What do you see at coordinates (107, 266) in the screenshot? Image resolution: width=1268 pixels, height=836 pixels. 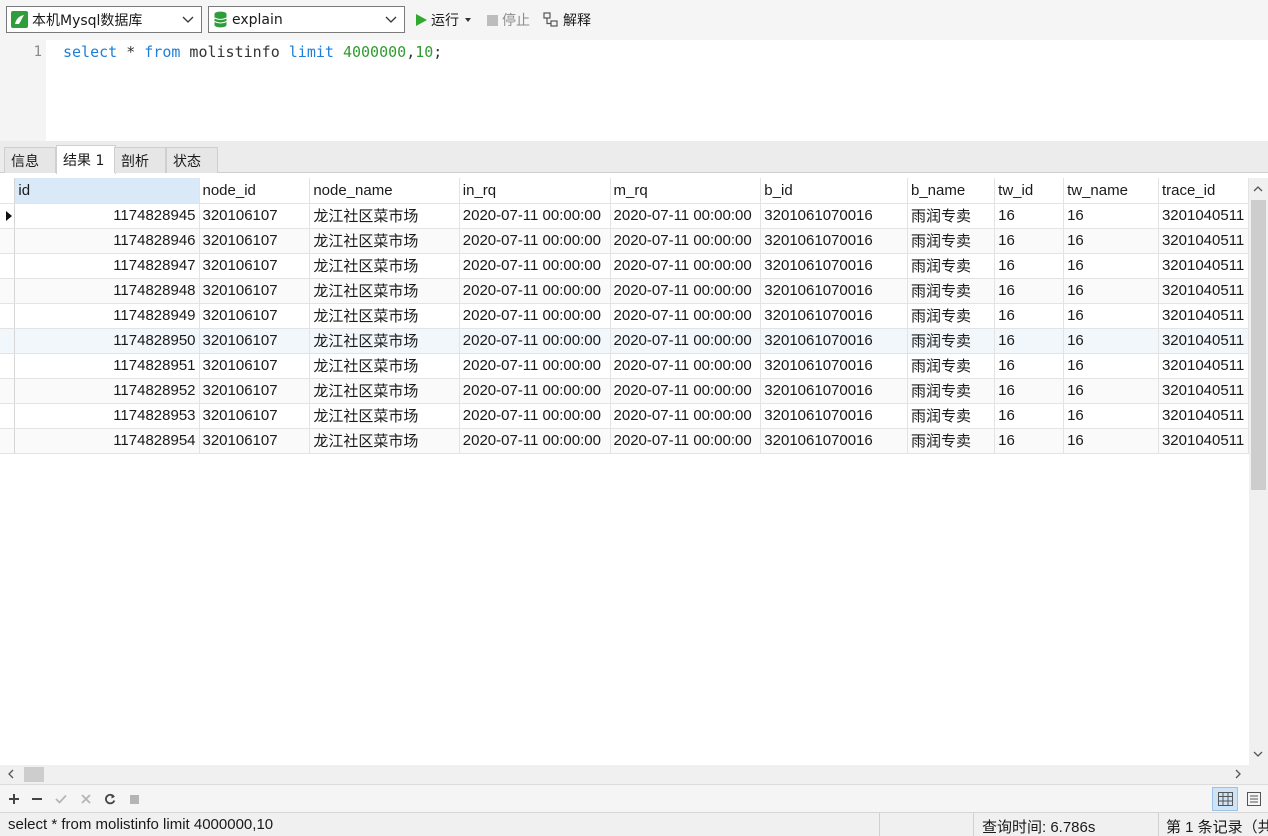 I see `cell-id: 1174828947` at bounding box center [107, 266].